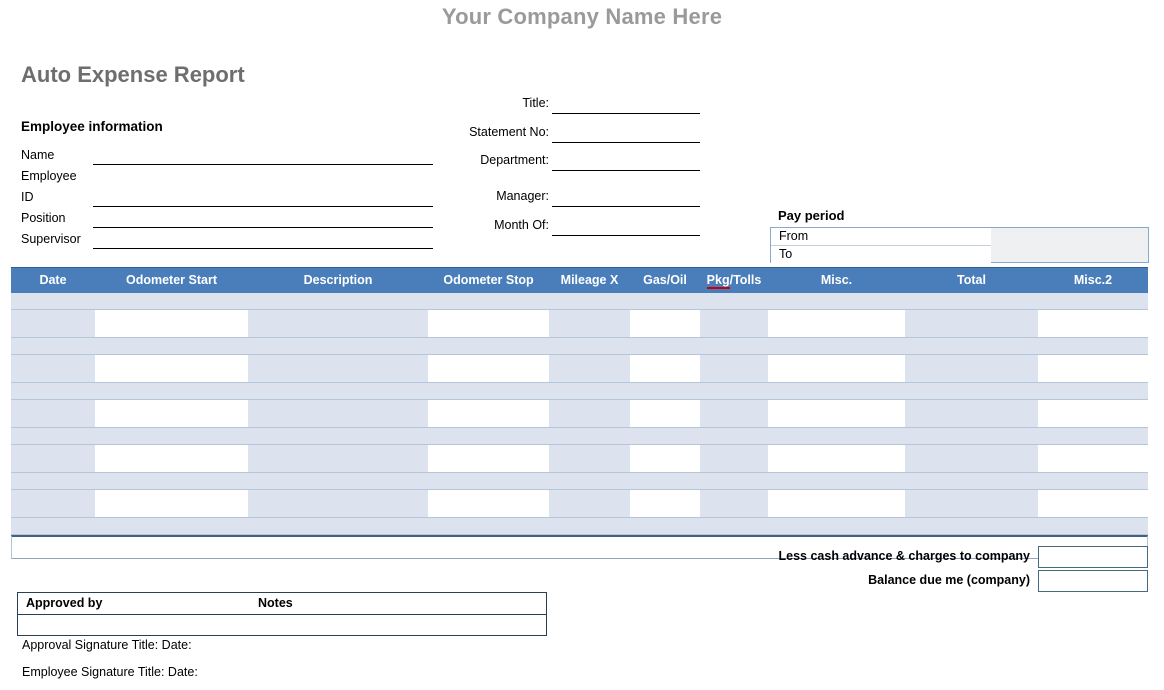 The height and width of the screenshot is (690, 1164). What do you see at coordinates (282, 625) in the screenshot?
I see `approval-input-row` at bounding box center [282, 625].